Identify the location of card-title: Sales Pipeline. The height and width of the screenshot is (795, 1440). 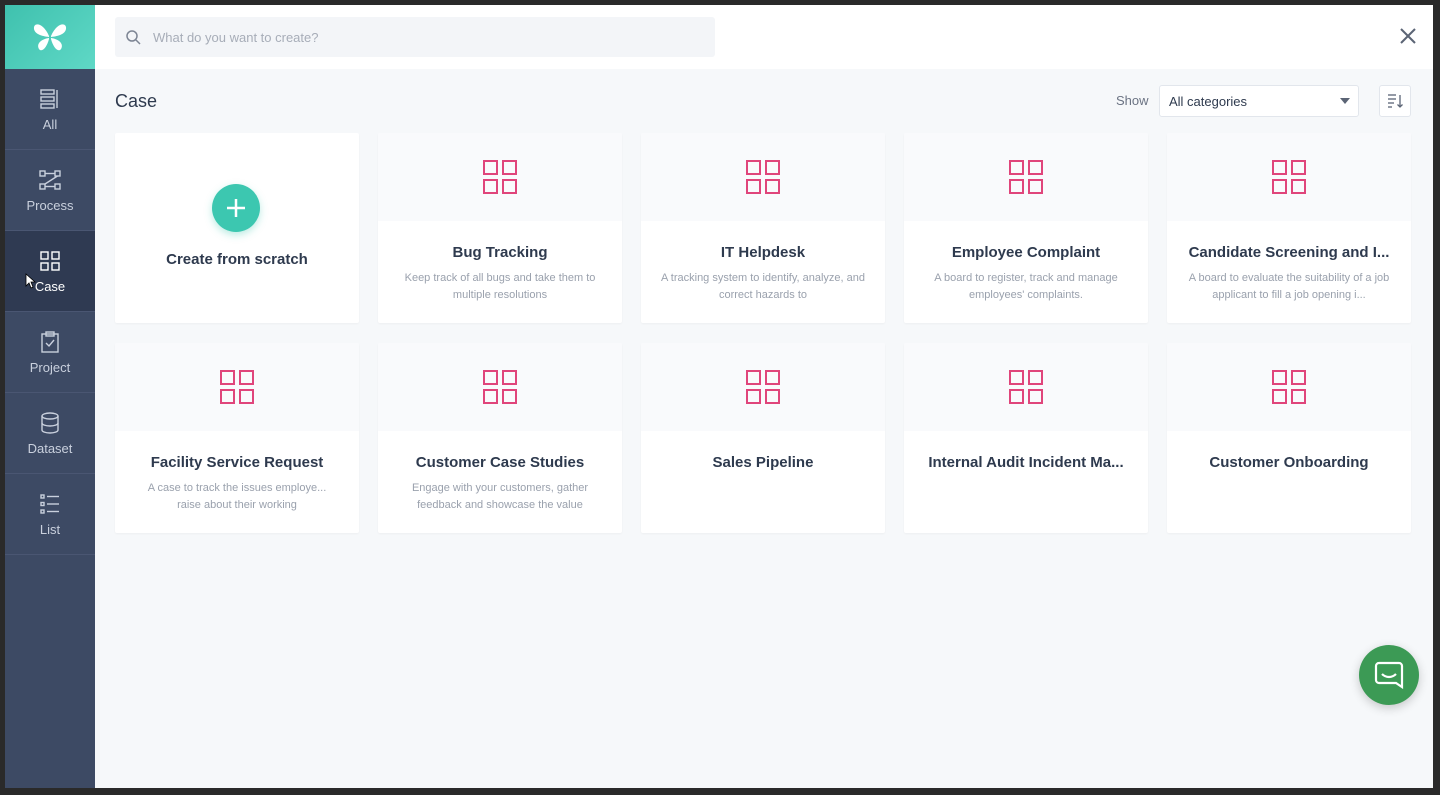
(763, 462).